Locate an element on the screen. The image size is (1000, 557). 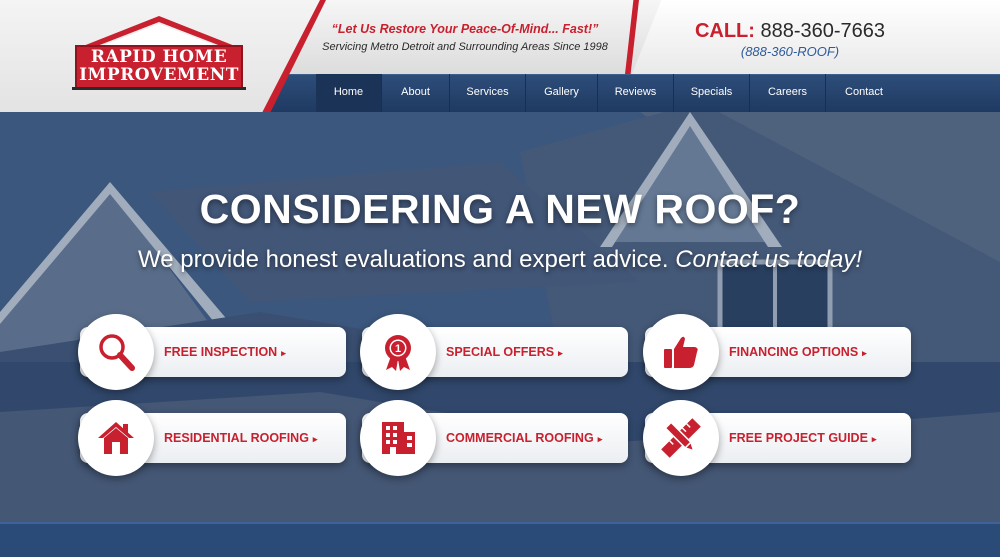
nav-specials: Specials is located at coordinates (712, 93).